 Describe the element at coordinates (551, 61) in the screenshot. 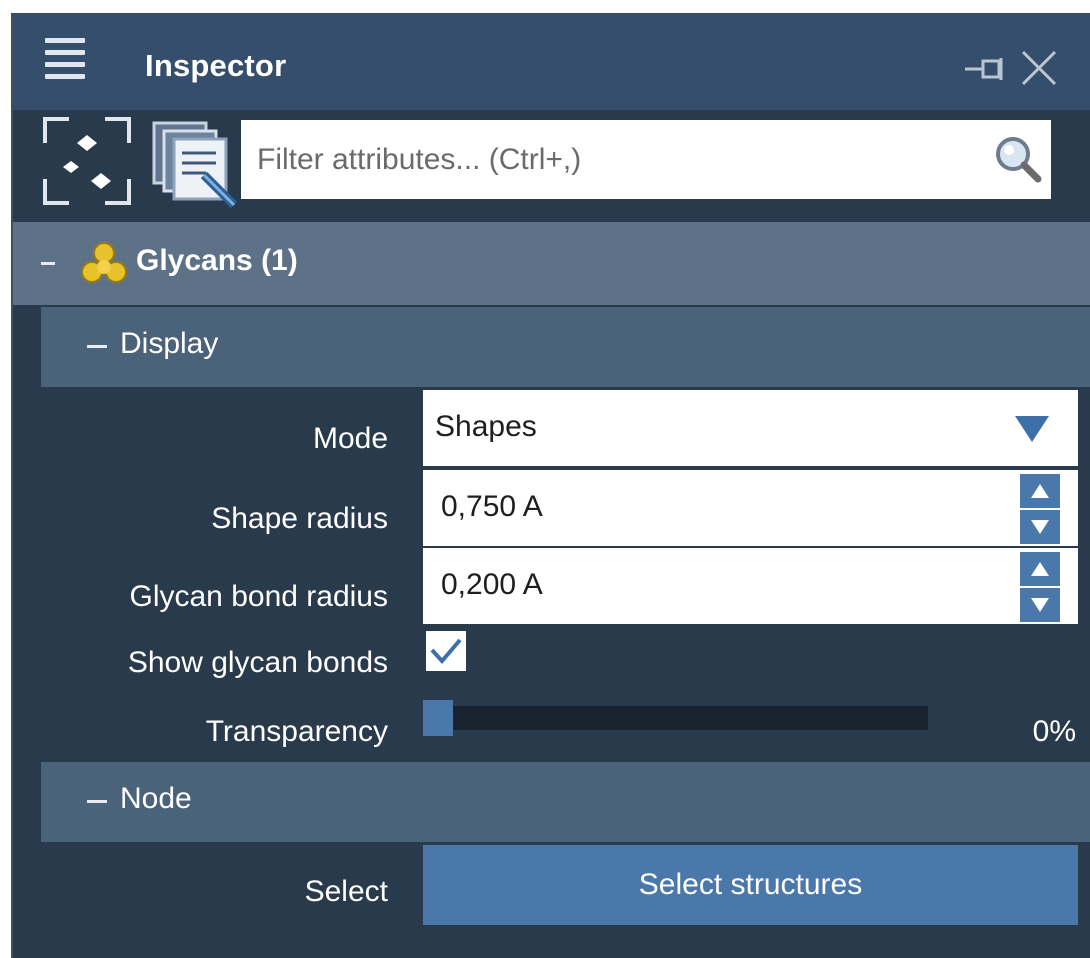

I see `title-bar: Inspector` at that location.